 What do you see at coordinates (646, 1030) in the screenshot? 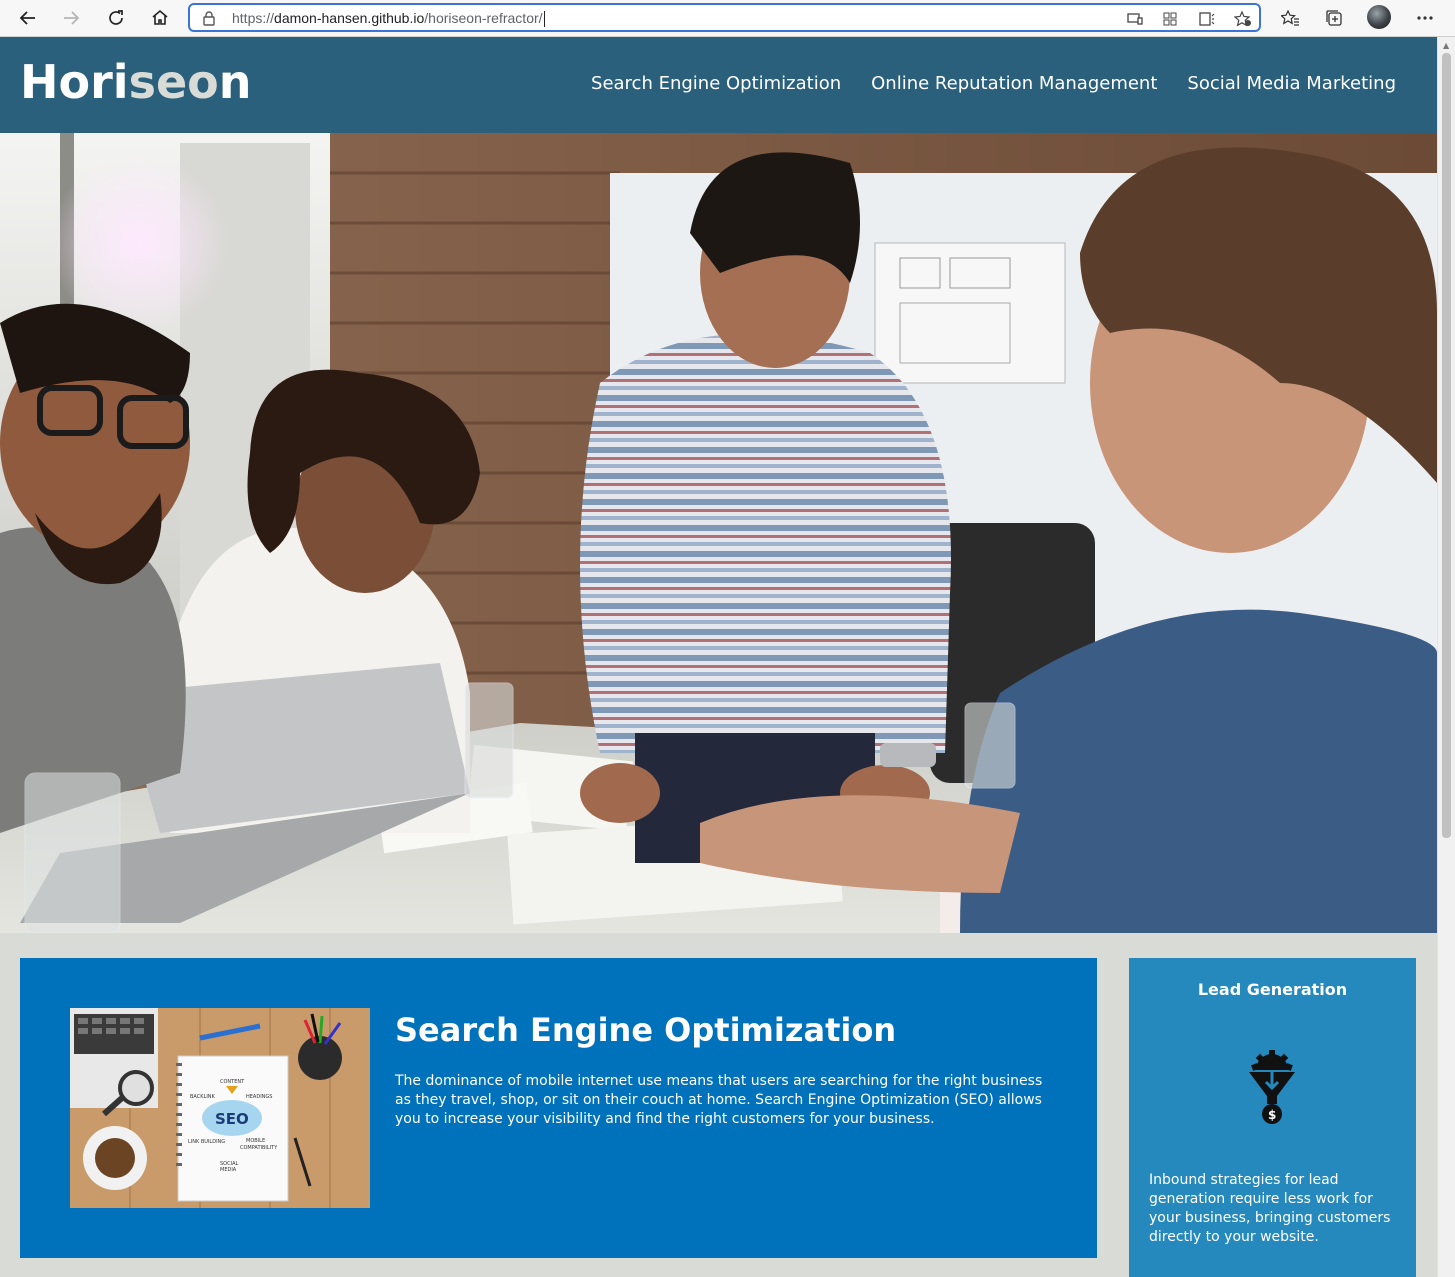
I see `seo-title: Search Engine Optimization` at bounding box center [646, 1030].